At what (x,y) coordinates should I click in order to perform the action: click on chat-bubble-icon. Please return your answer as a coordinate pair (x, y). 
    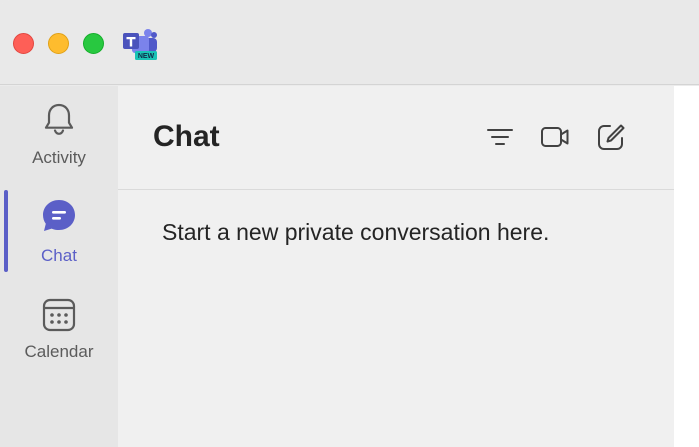
    Looking at the image, I should click on (59, 215).